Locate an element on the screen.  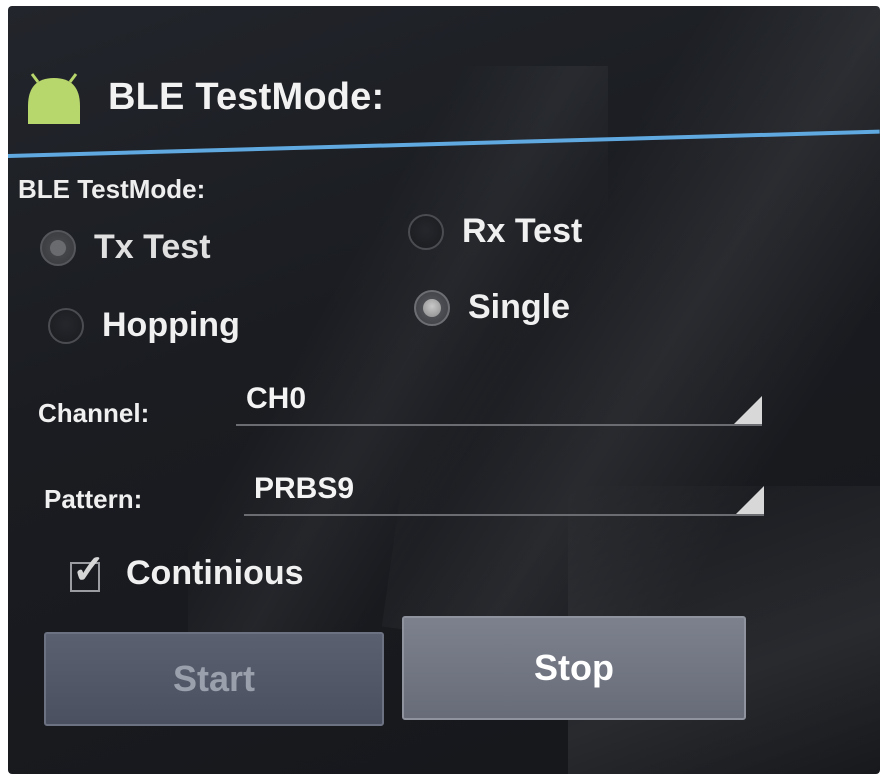
continuous-checkbox-row: ✓ Continious is located at coordinates (187, 571).